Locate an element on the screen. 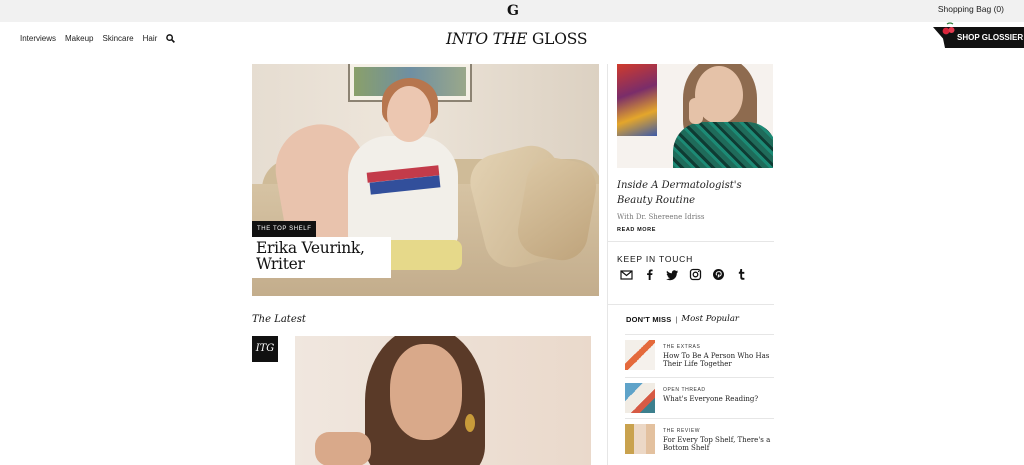  read-more-link: READ MORE is located at coordinates (636, 230).